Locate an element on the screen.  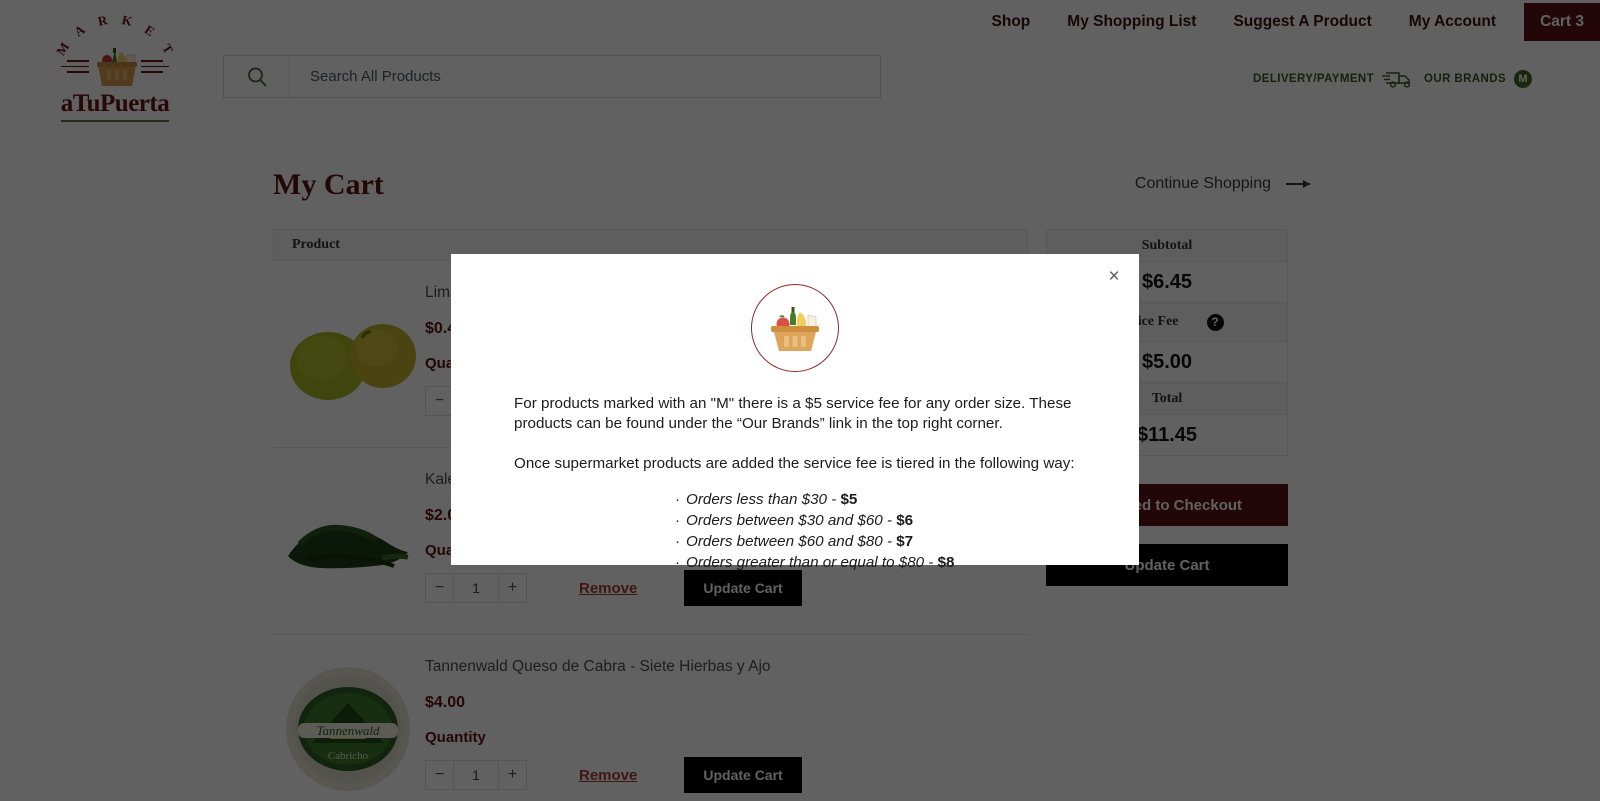
tier-fee: $7 is located at coordinates (905, 542).